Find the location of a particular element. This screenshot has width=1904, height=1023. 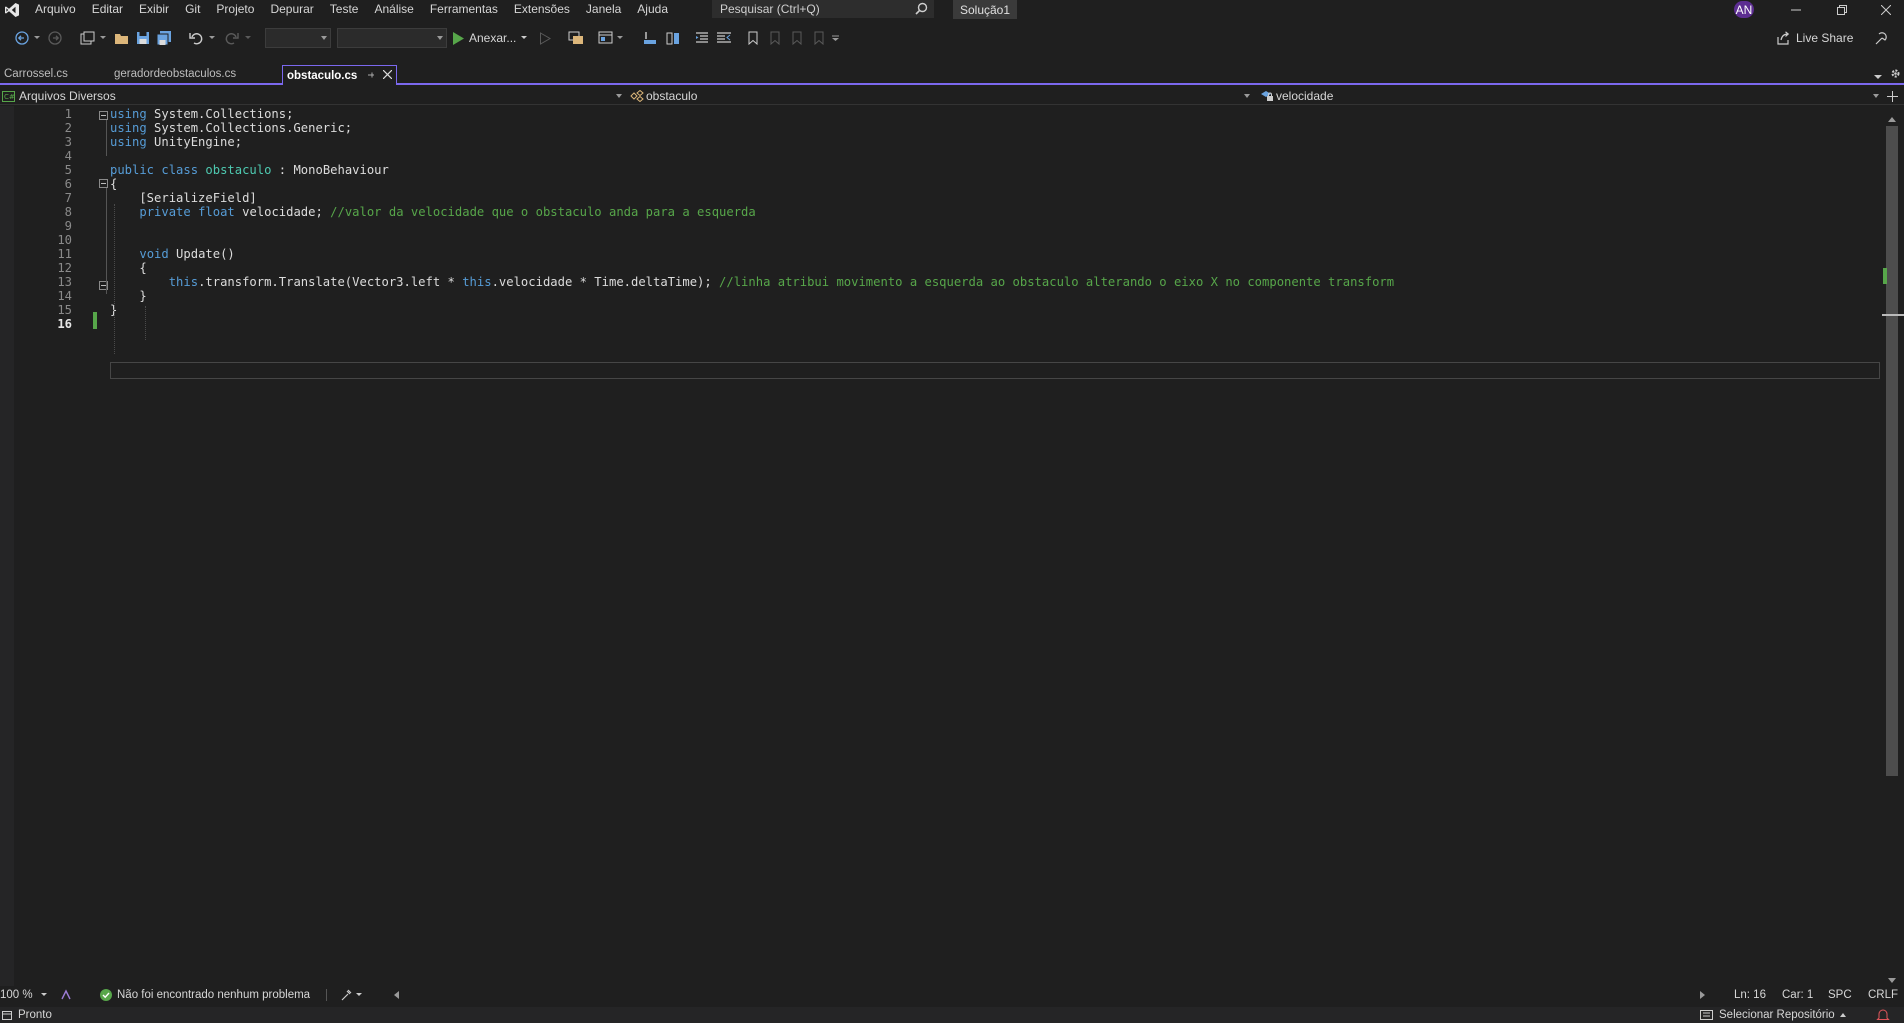

open-folder-icon is located at coordinates (122, 38).